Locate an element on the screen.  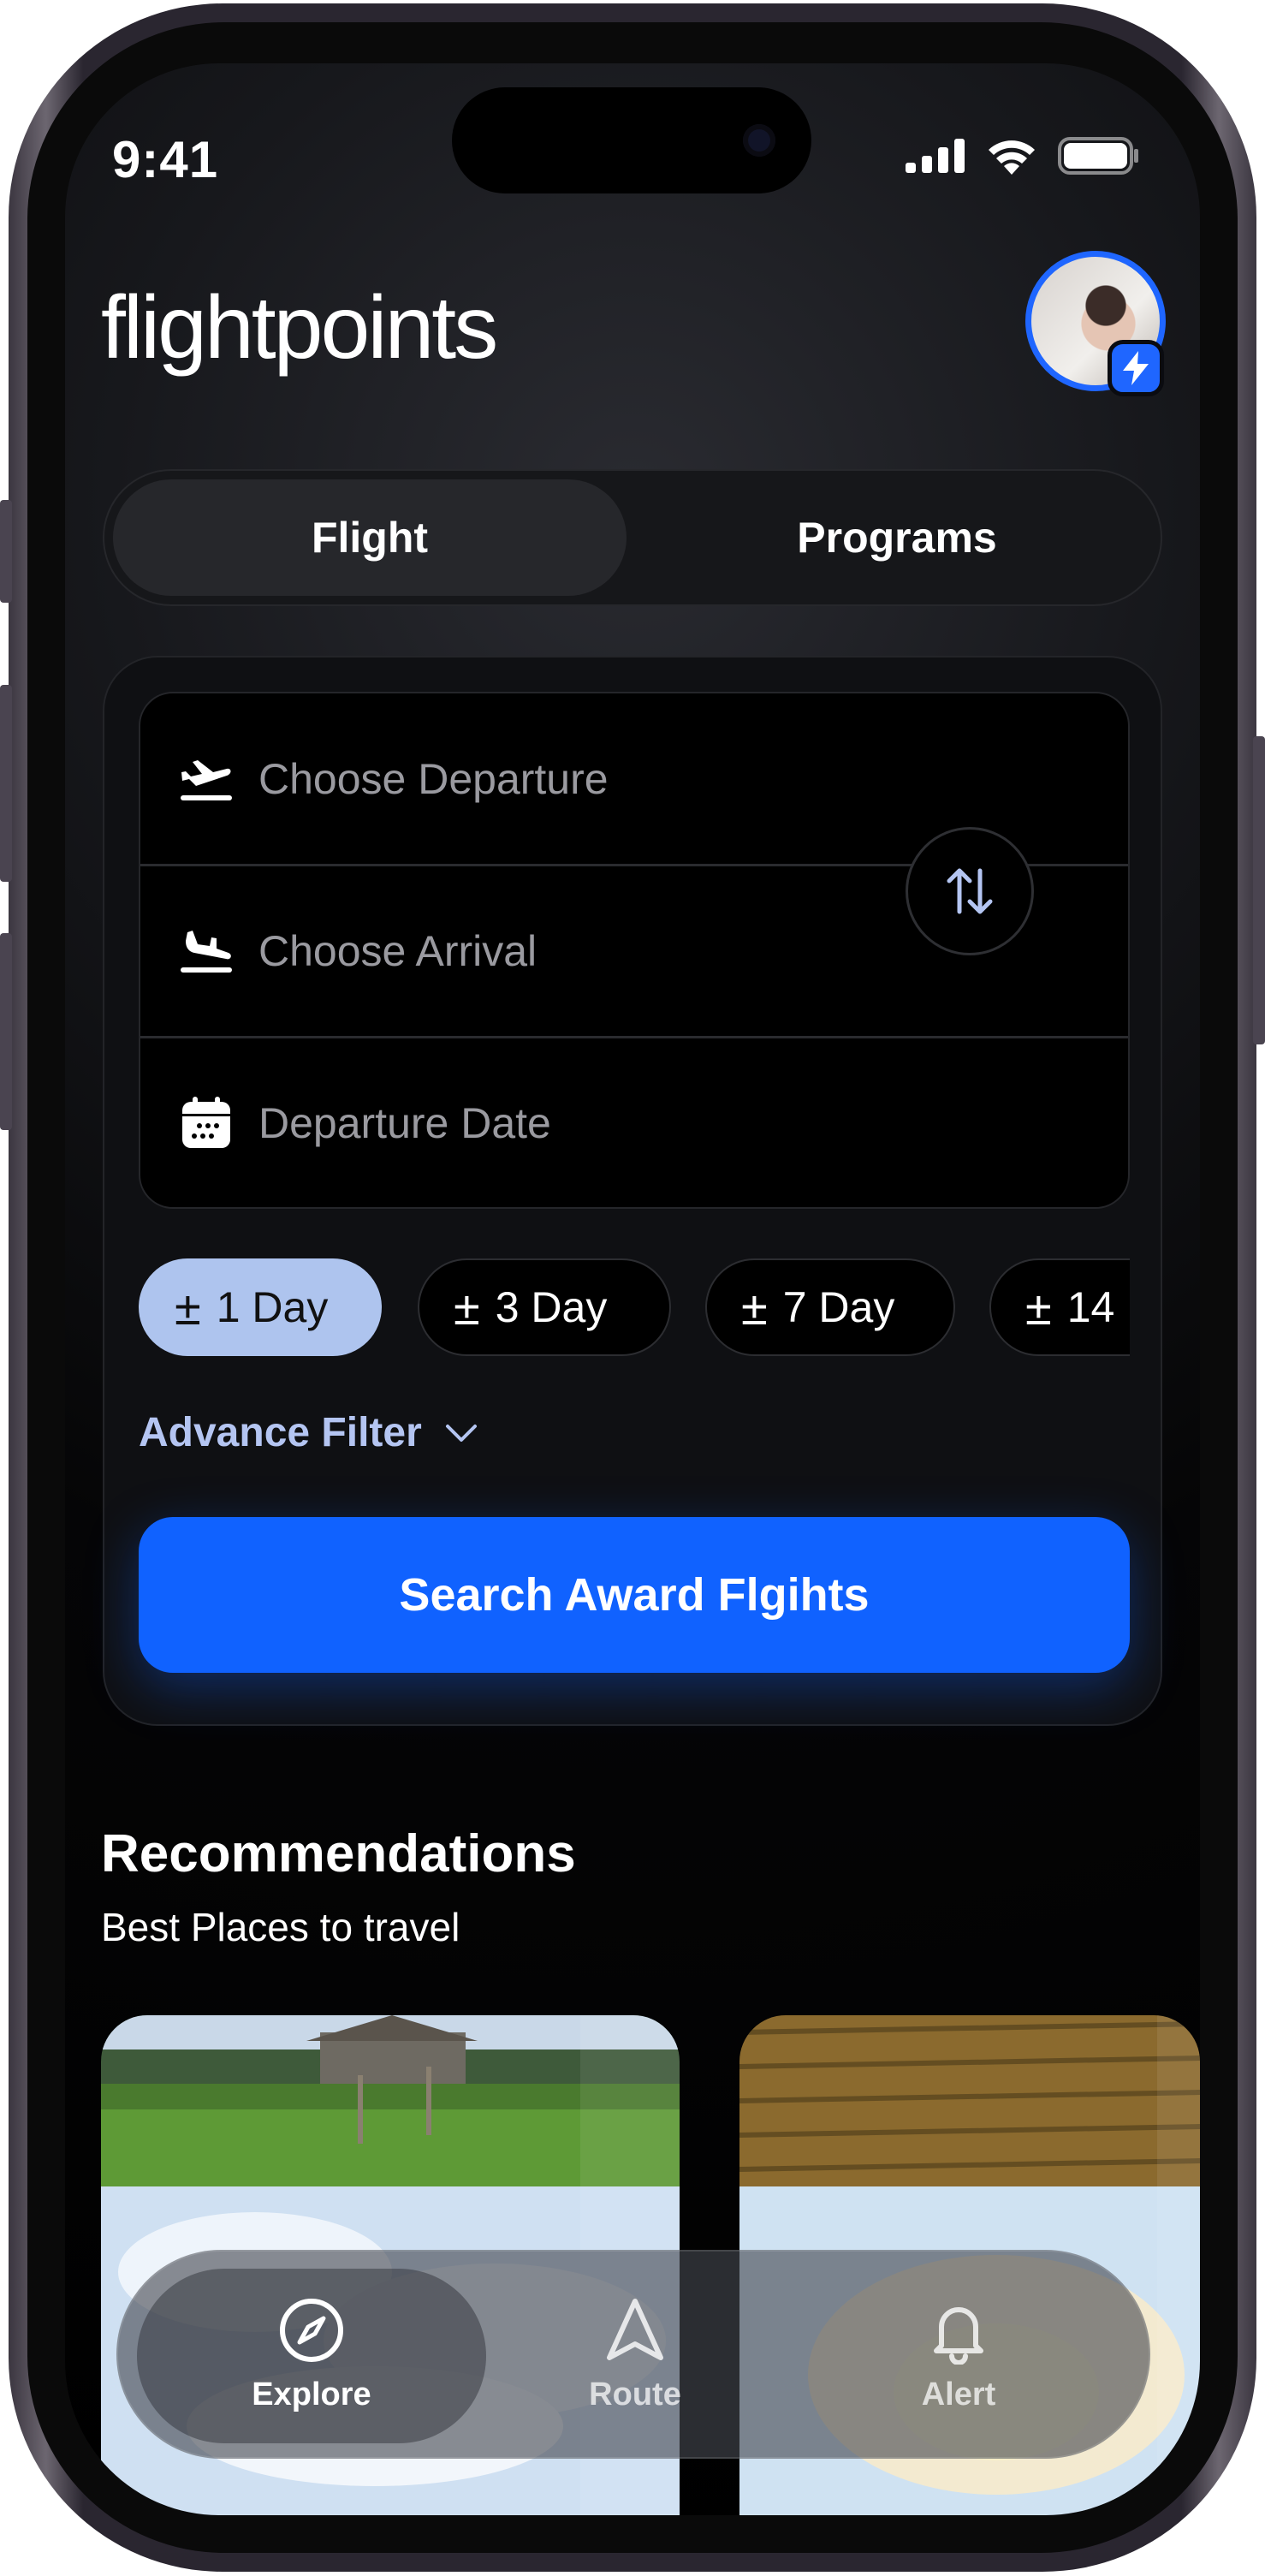
tab-programs: Programs is located at coordinates (897, 537).